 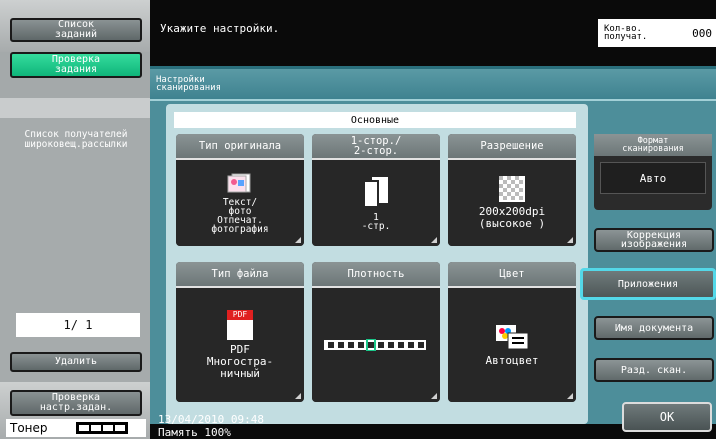 I want to click on file-type-tile: Тип файла PDF PDF Многостра- ничный, so click(x=240, y=332).